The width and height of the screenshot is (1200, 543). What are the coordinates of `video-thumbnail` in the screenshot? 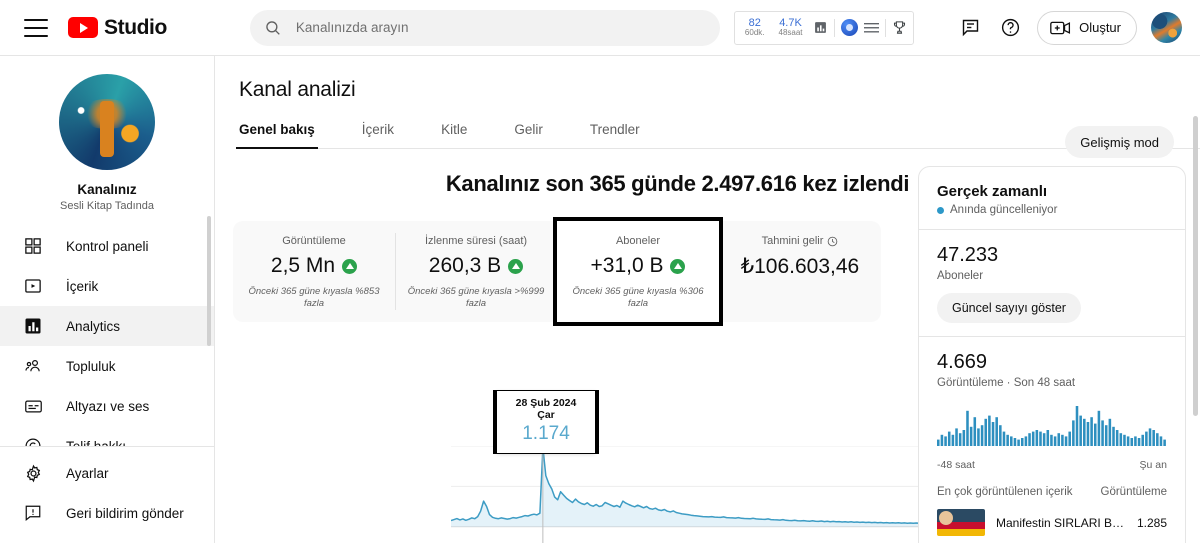 It's located at (961, 522).